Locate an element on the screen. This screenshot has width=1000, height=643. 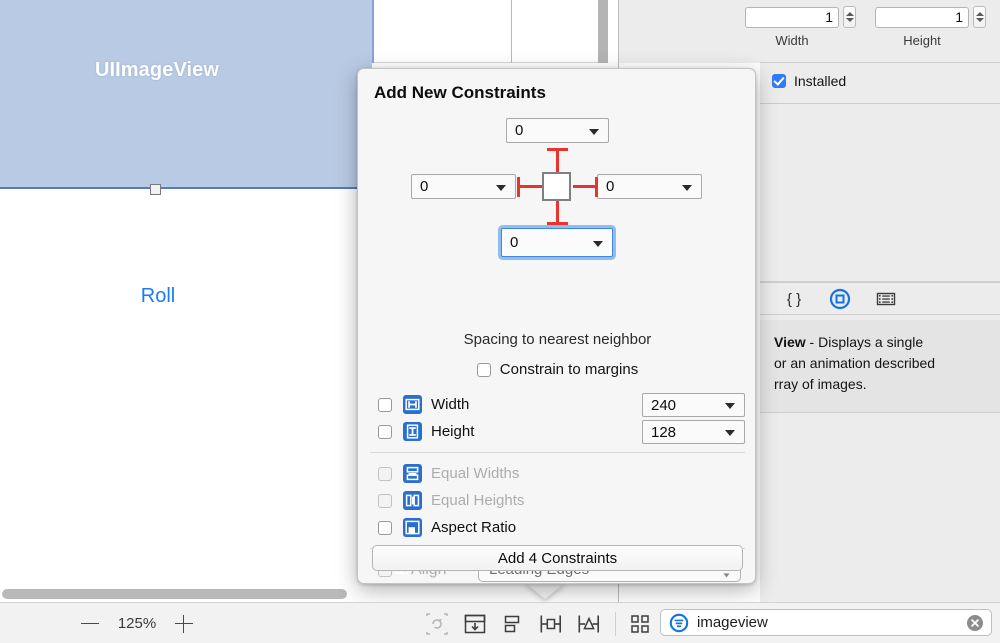
equal-widths-checkbox is located at coordinates (385, 473).